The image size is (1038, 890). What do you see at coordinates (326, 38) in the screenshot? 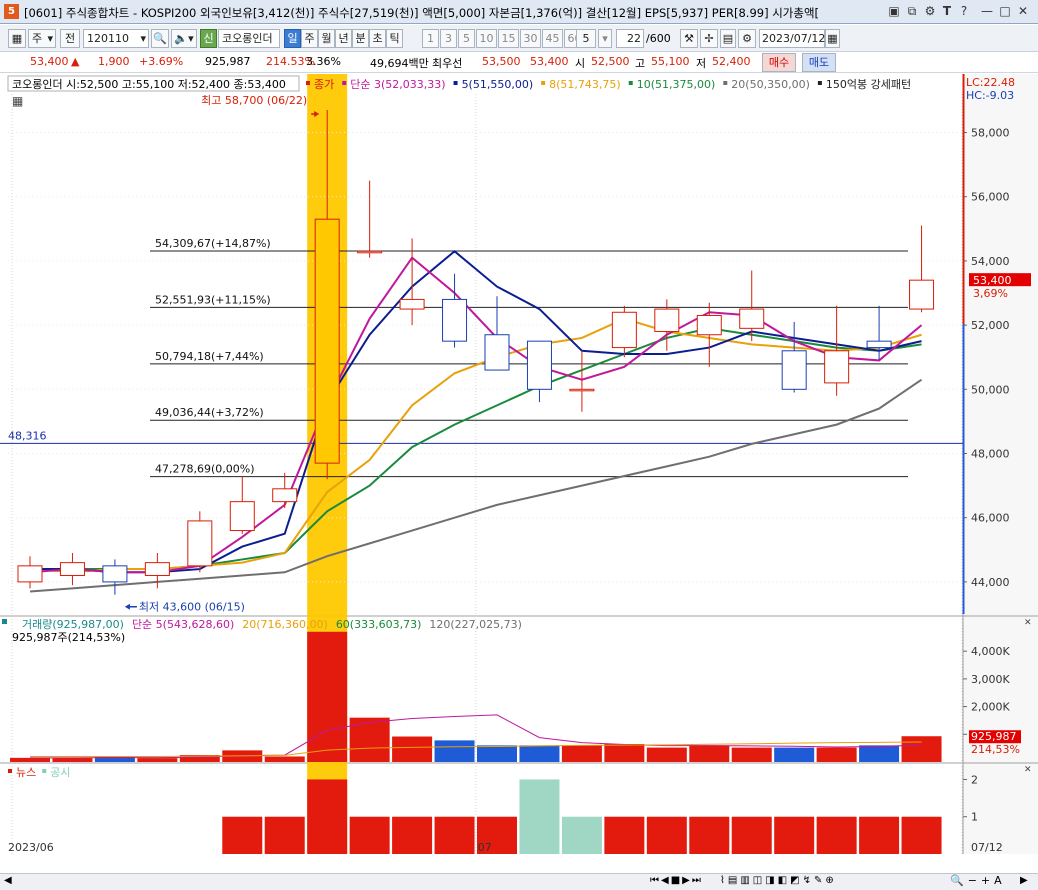
I see `period-tab-2: 월` at bounding box center [326, 38].